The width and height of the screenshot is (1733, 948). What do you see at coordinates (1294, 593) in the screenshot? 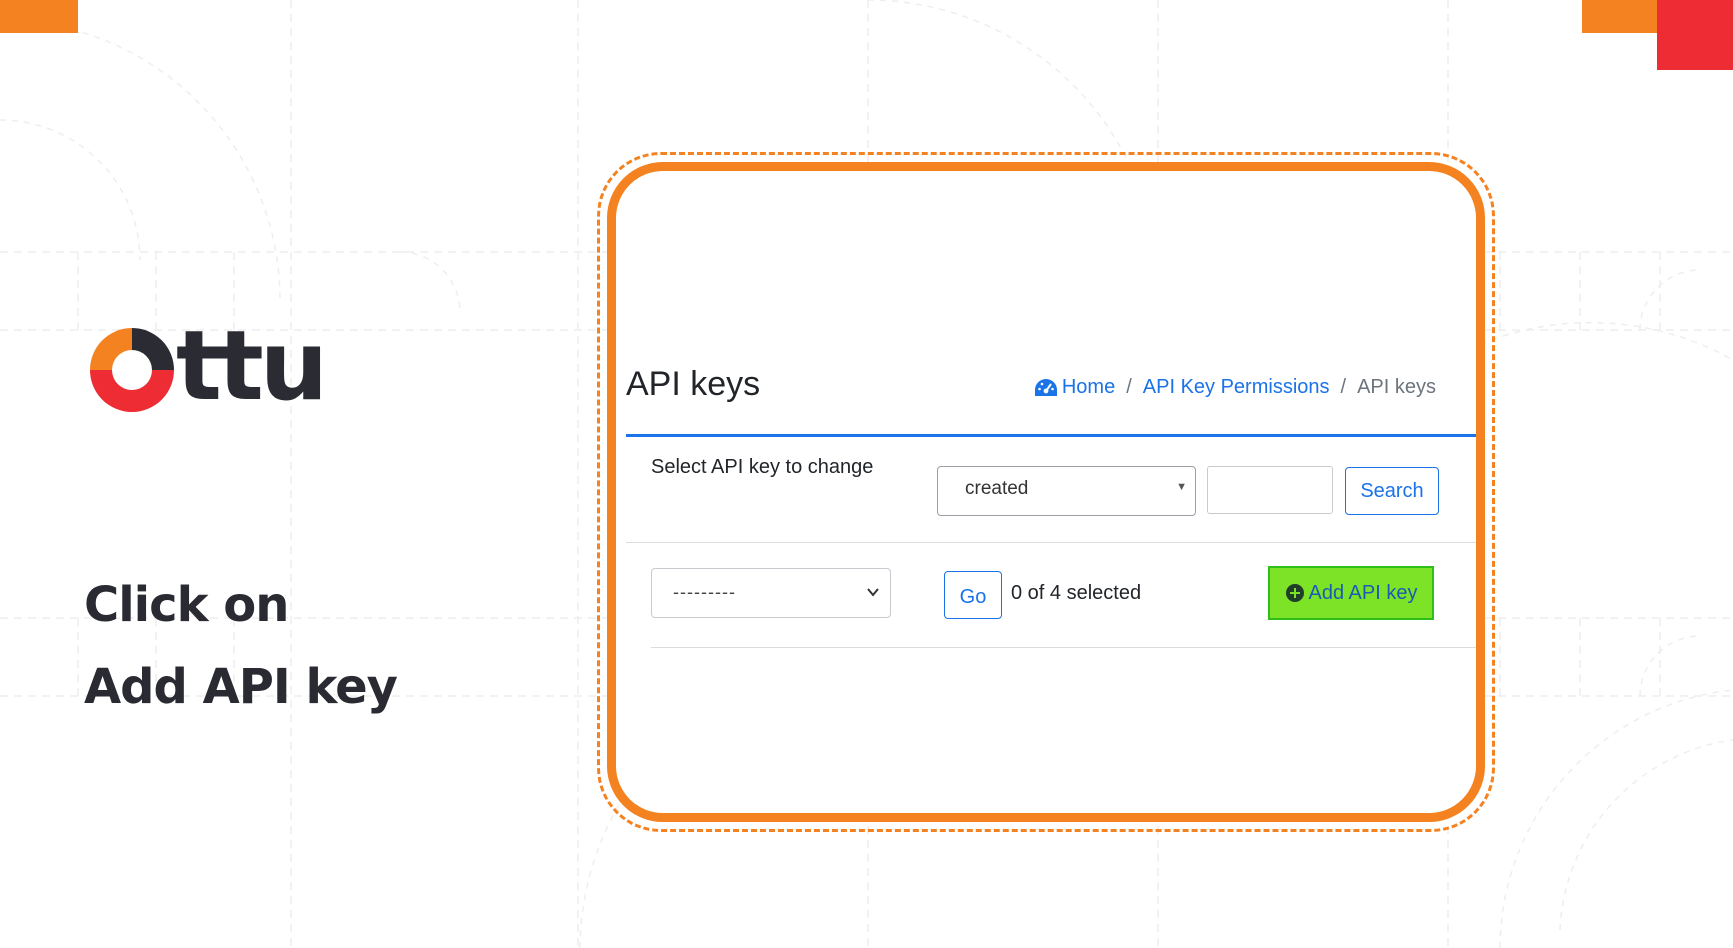
I see `plus-circle-icon` at bounding box center [1294, 593].